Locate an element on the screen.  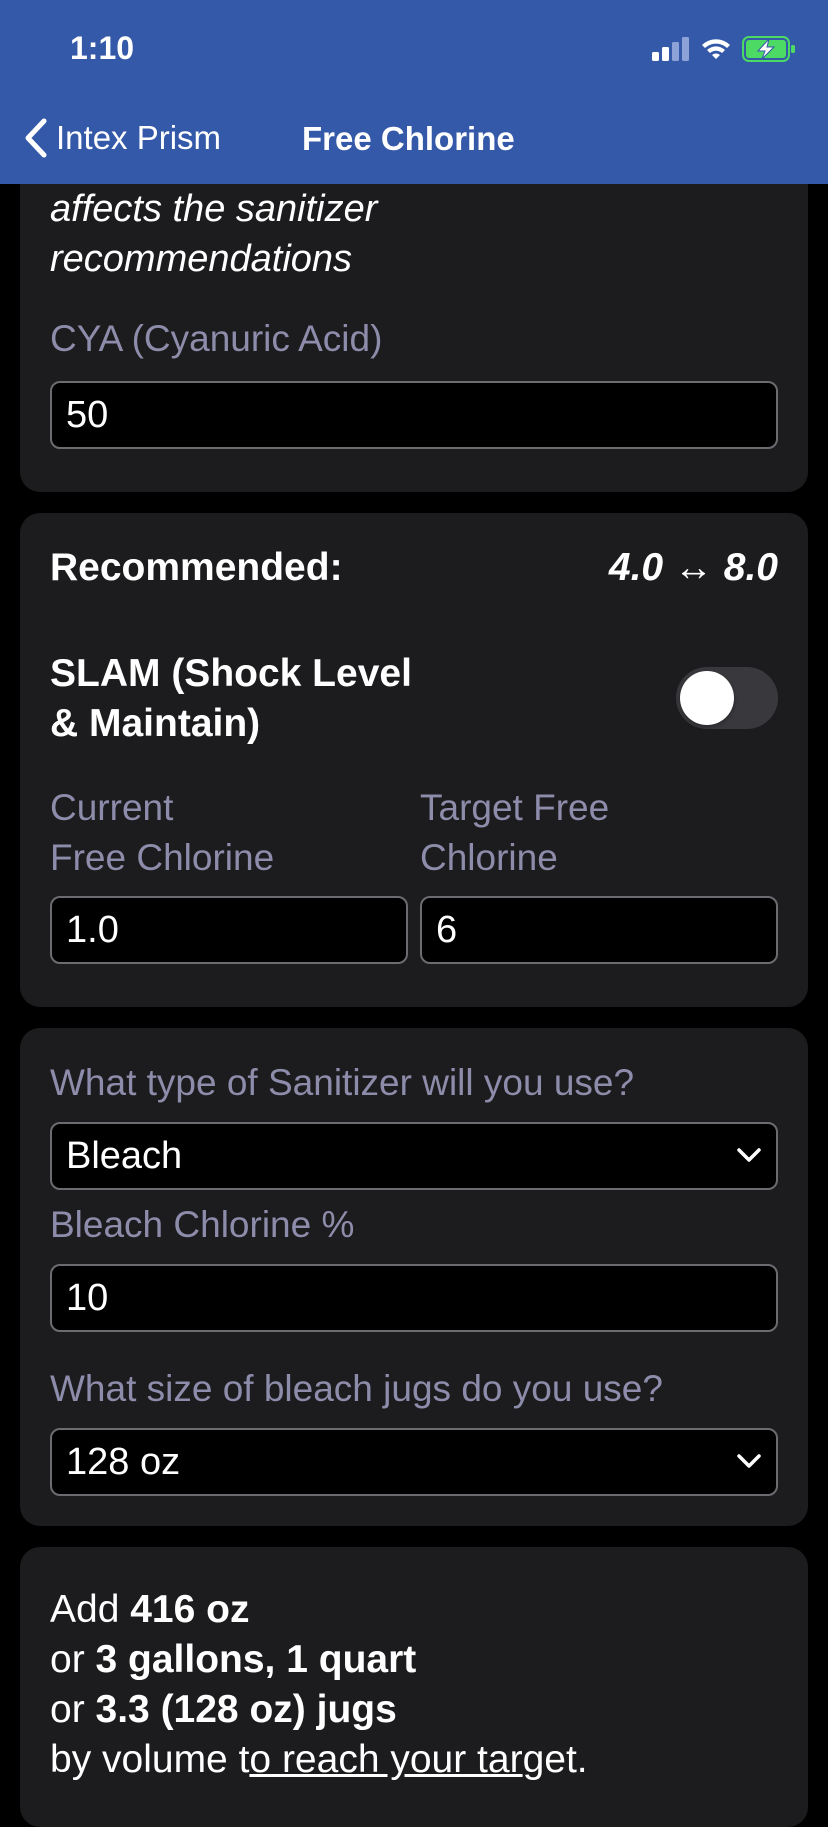
recommended-label: Recommended: is located at coordinates (196, 567).